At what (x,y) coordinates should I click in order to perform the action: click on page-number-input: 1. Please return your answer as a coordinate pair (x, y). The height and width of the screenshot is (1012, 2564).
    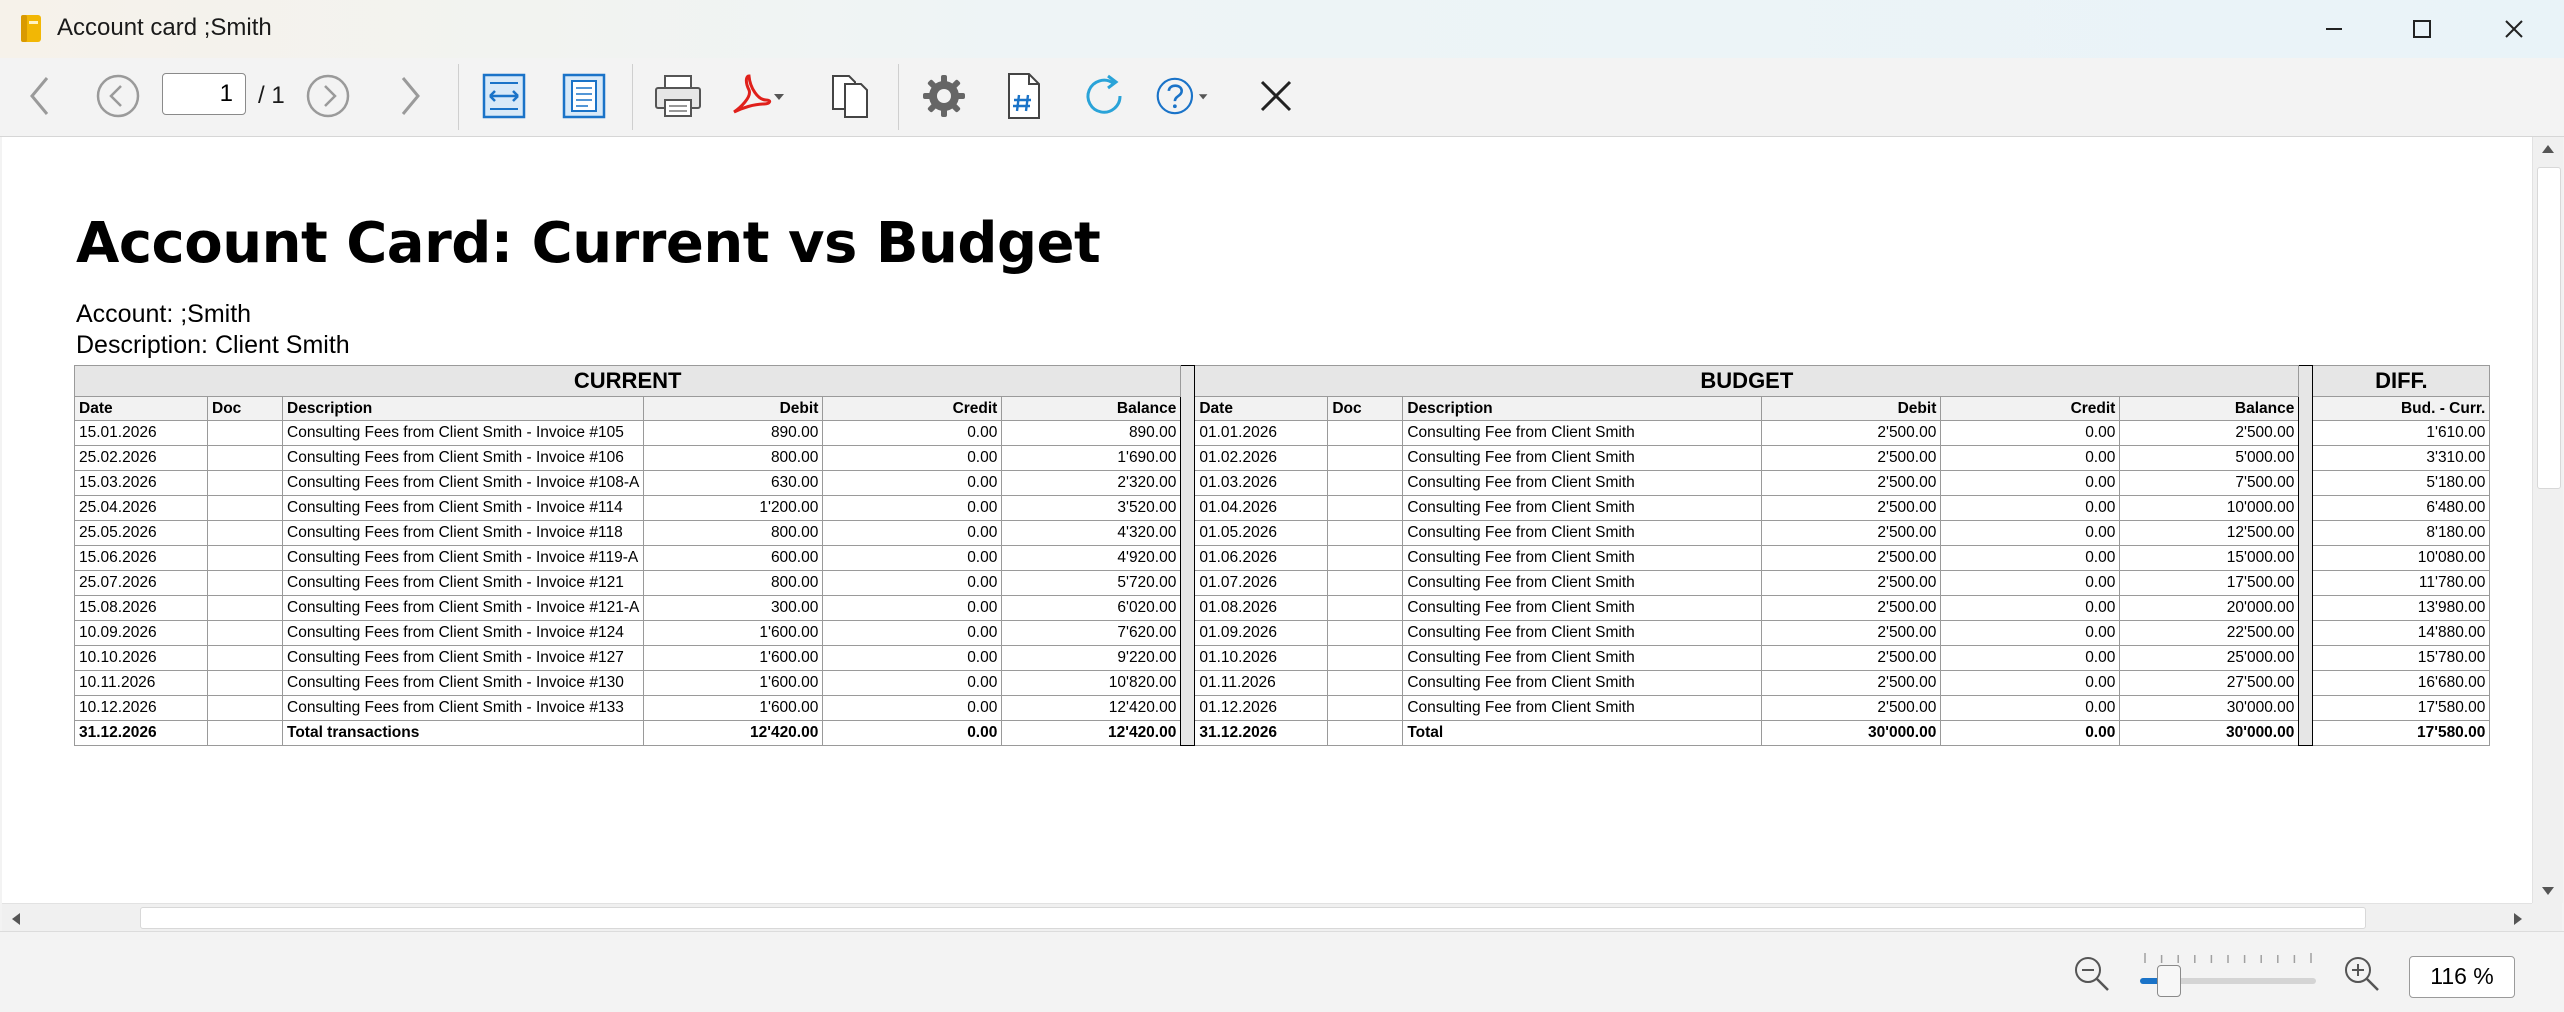
    Looking at the image, I should click on (204, 94).